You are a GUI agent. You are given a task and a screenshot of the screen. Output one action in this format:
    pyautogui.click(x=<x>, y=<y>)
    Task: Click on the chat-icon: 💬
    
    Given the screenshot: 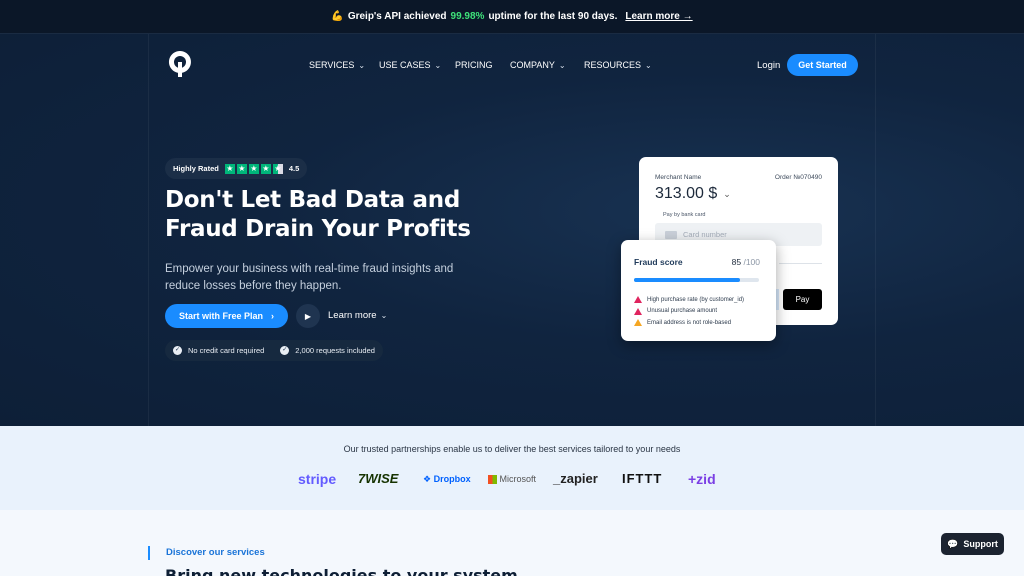 What is the action you would take?
    pyautogui.click(x=953, y=543)
    